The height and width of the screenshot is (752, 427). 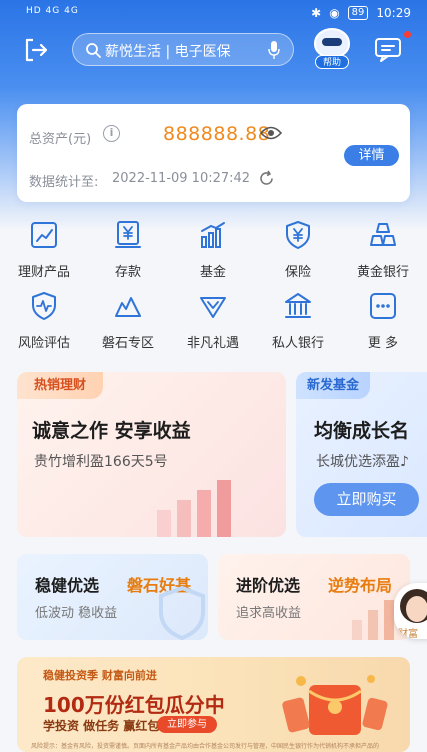 What do you see at coordinates (93, 50) in the screenshot?
I see `search-icon` at bounding box center [93, 50].